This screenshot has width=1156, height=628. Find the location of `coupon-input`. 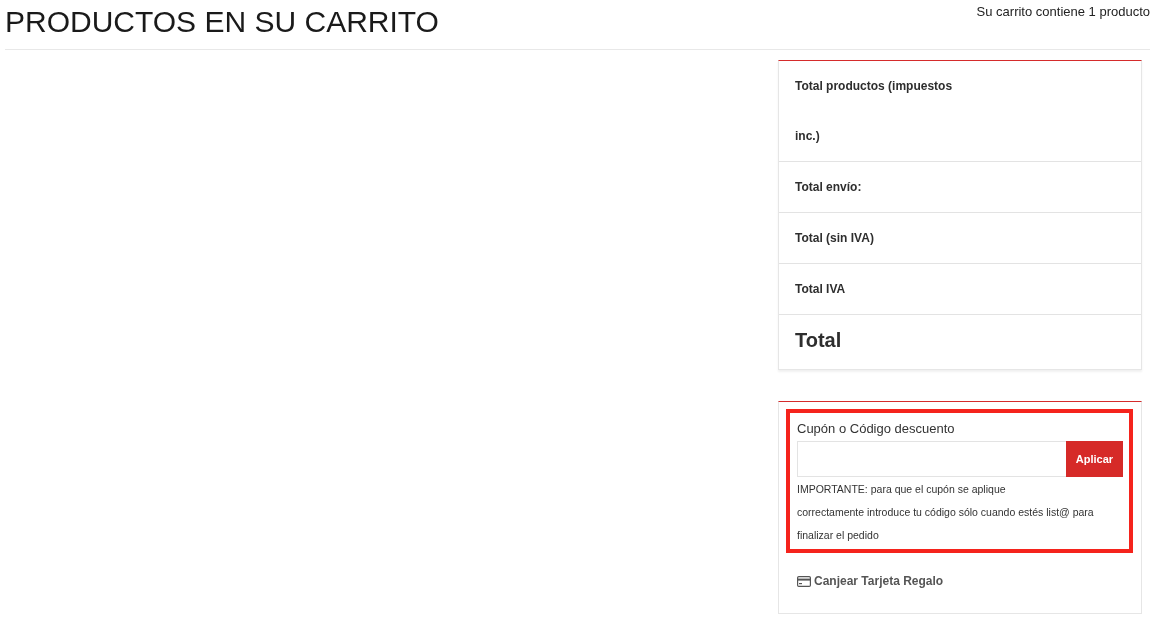

coupon-input is located at coordinates (931, 459).